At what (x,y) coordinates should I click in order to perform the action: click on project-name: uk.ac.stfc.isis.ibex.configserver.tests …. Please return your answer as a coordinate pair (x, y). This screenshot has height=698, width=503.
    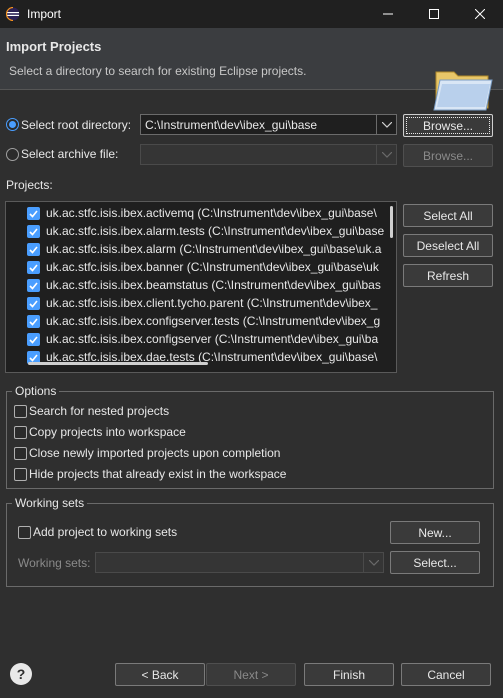
    Looking at the image, I should click on (213, 321).